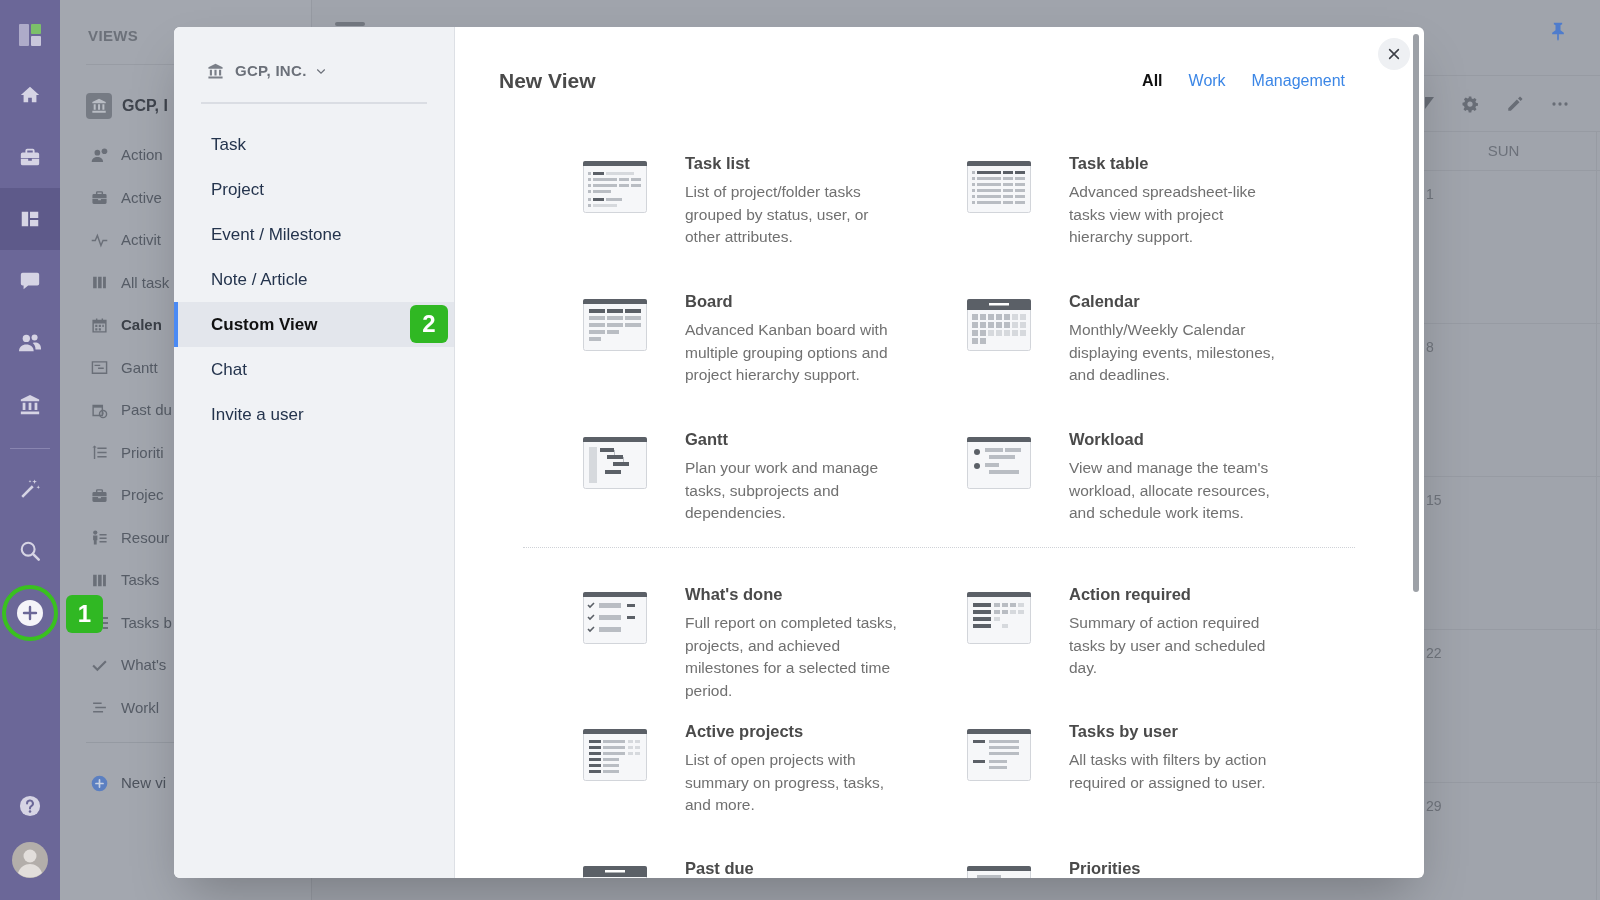 This screenshot has height=900, width=1600. What do you see at coordinates (84, 614) in the screenshot?
I see `step-badge: 1` at bounding box center [84, 614].